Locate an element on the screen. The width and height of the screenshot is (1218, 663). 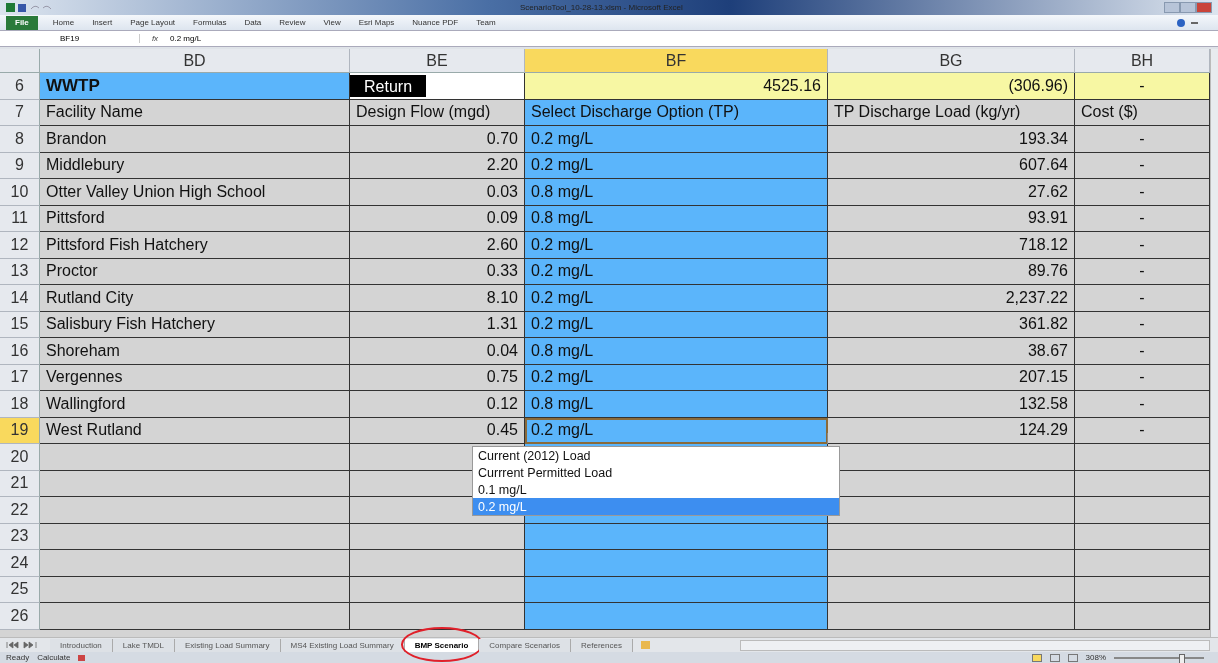
table-cell: 0.70 is located at coordinates (437, 139).